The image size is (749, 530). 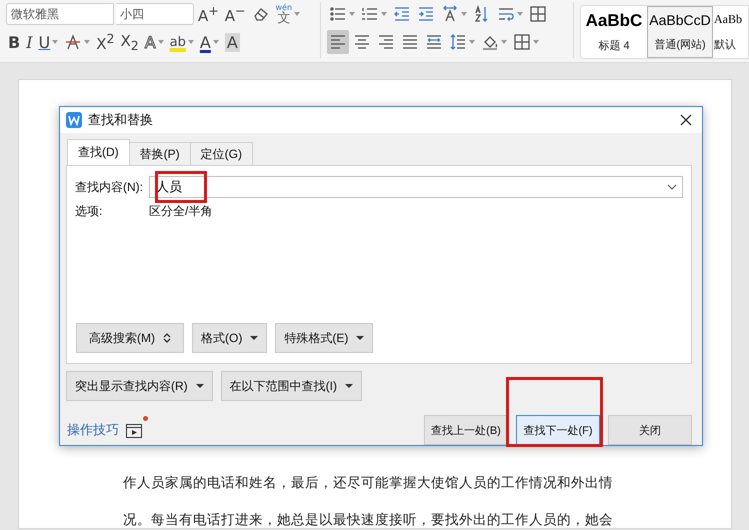 I want to click on font-color-button: A, so click(x=205, y=42).